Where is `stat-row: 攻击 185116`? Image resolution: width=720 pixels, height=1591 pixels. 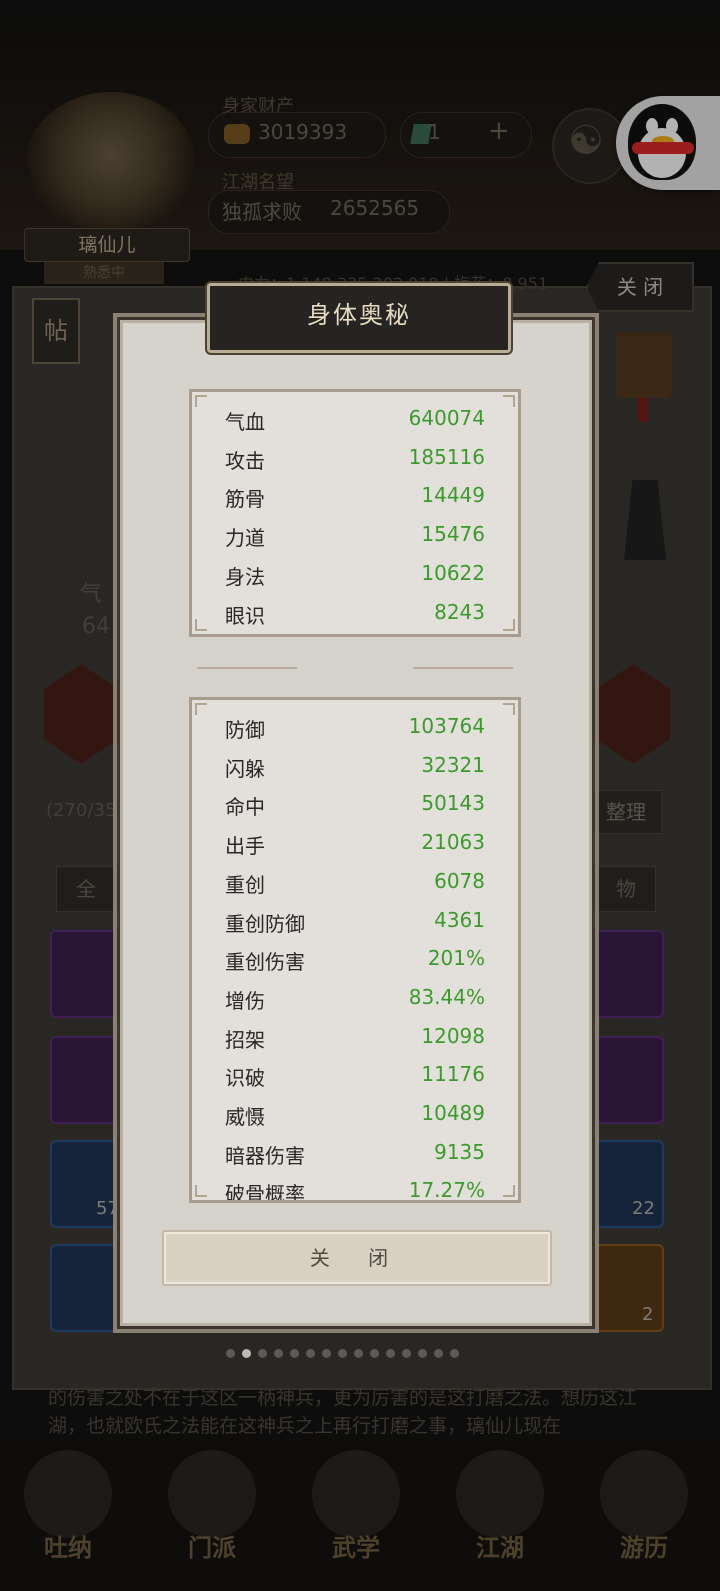
stat-row: 攻击 185116 is located at coordinates (355, 458).